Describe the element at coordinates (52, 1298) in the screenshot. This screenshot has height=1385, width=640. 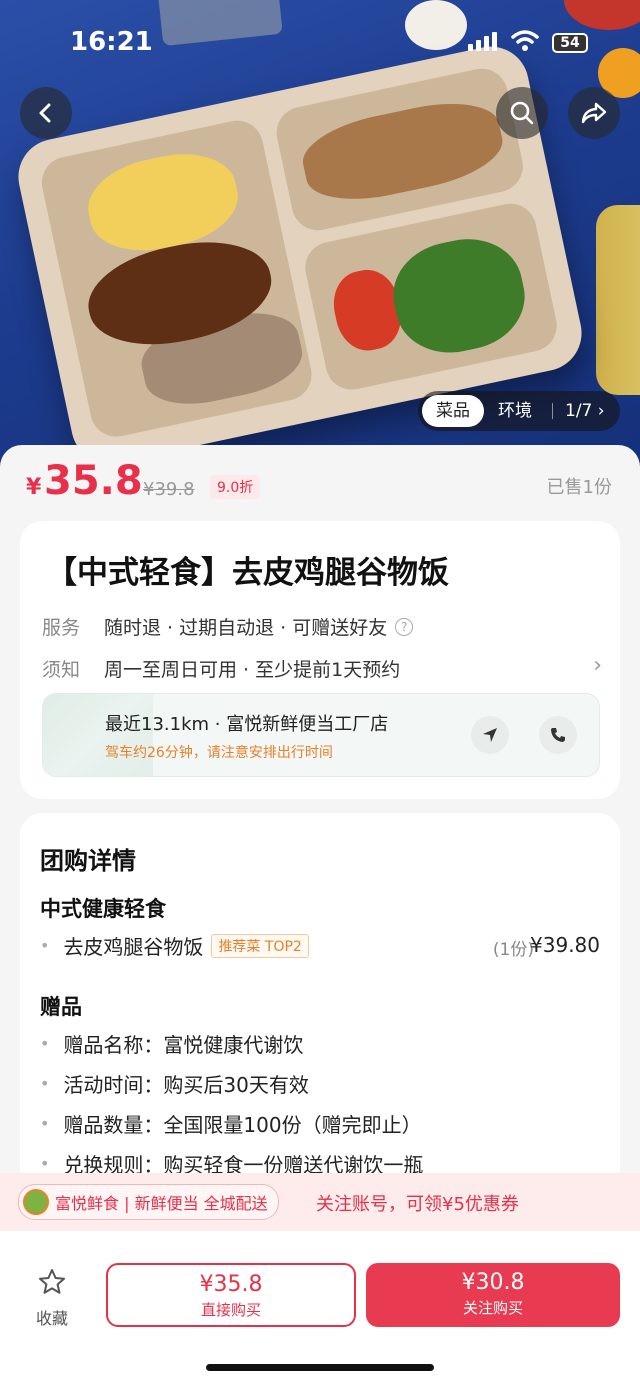
I see `favorite-button: 收藏` at that location.